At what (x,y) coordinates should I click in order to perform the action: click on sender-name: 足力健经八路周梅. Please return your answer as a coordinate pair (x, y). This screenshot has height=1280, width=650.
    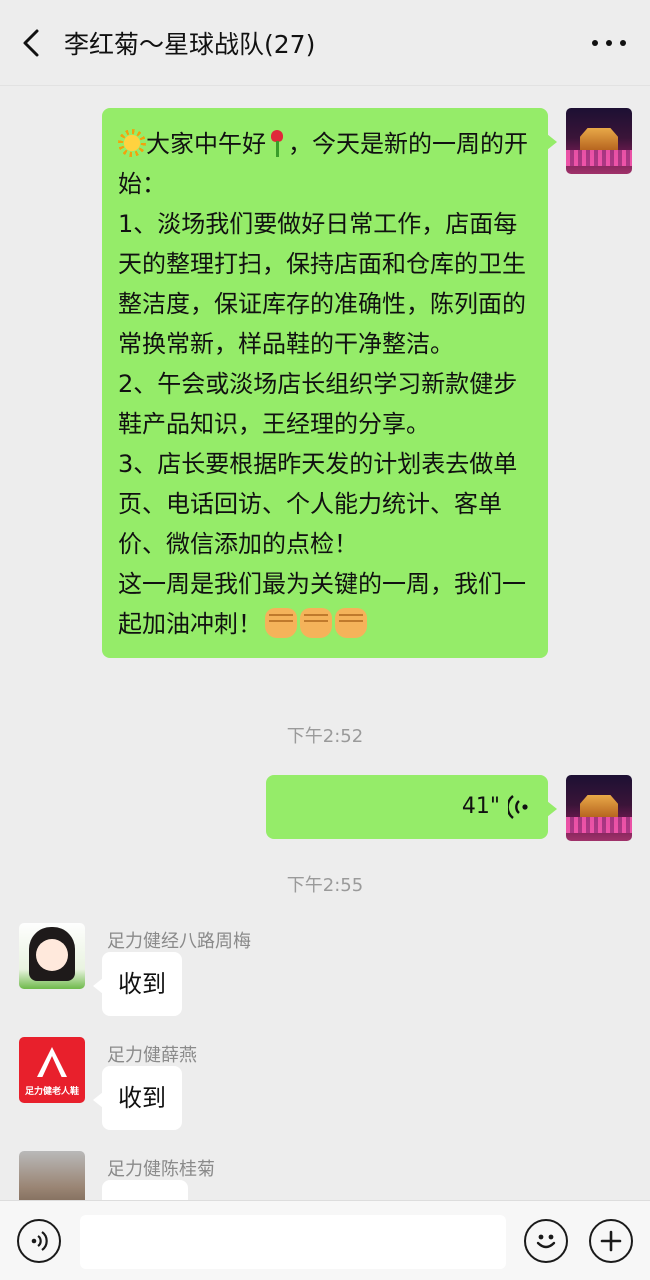
    Looking at the image, I should click on (179, 941).